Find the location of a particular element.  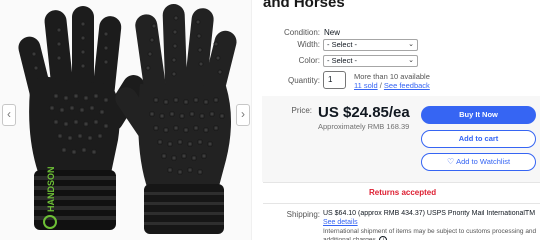

sold-feedback-line: 11 sold / See feedback is located at coordinates (392, 85).